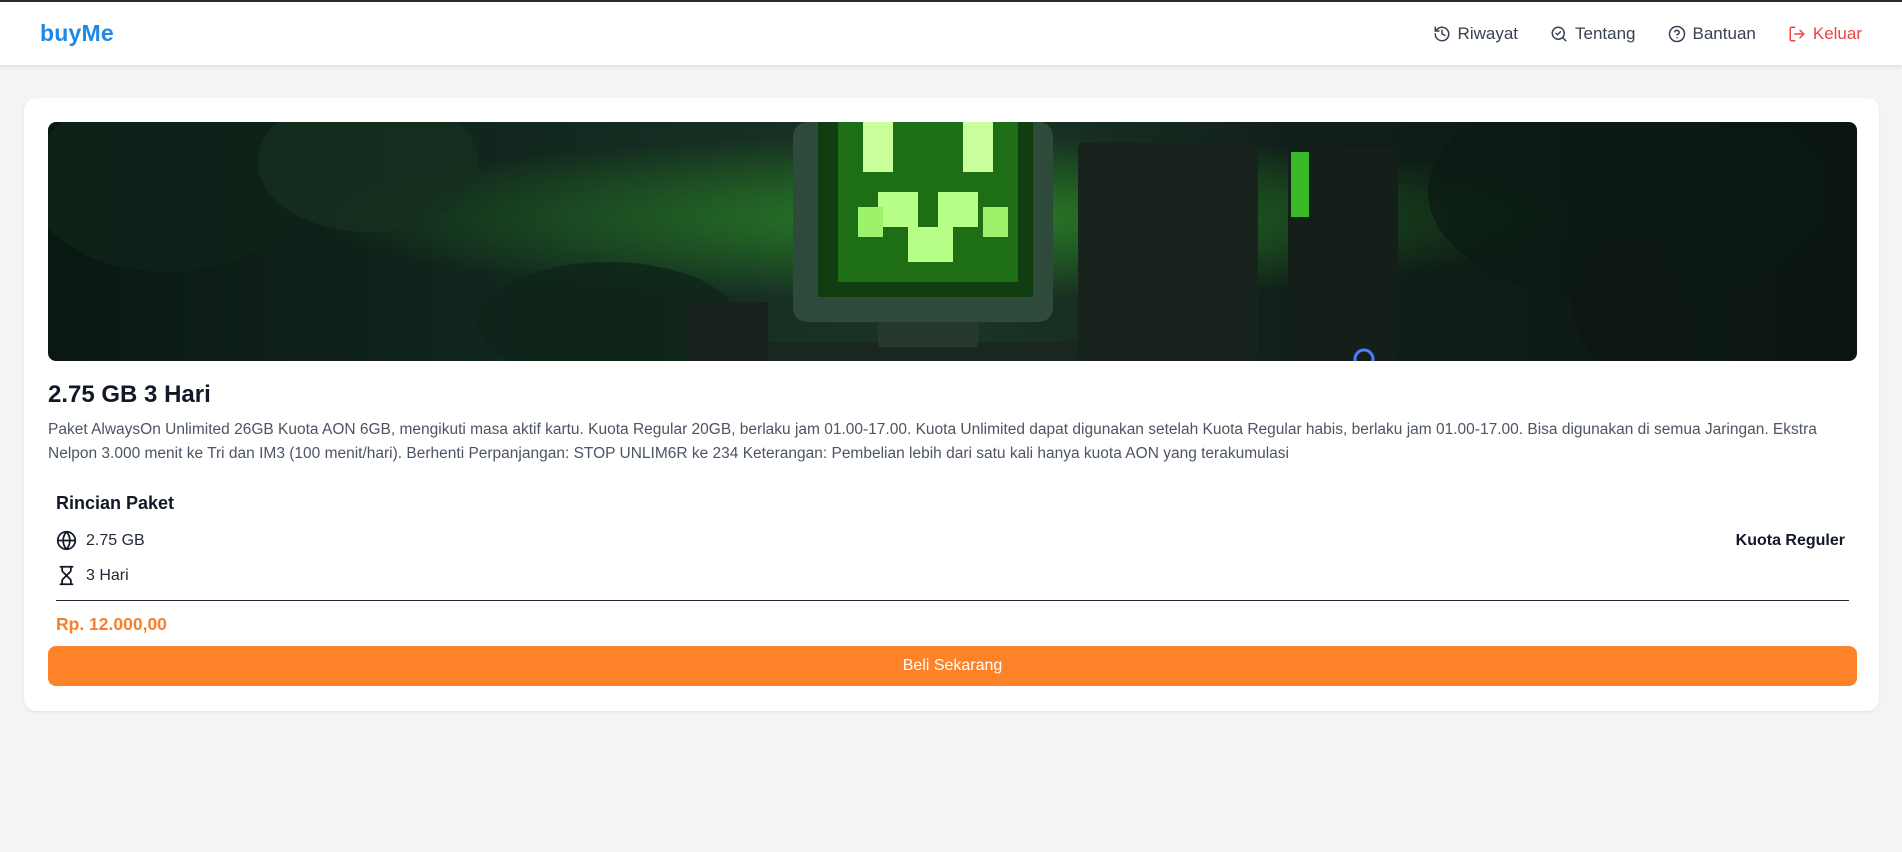 This screenshot has height=852, width=1902. Describe the element at coordinates (952, 666) in the screenshot. I see `buy-now-button: Beli Sekarang` at that location.